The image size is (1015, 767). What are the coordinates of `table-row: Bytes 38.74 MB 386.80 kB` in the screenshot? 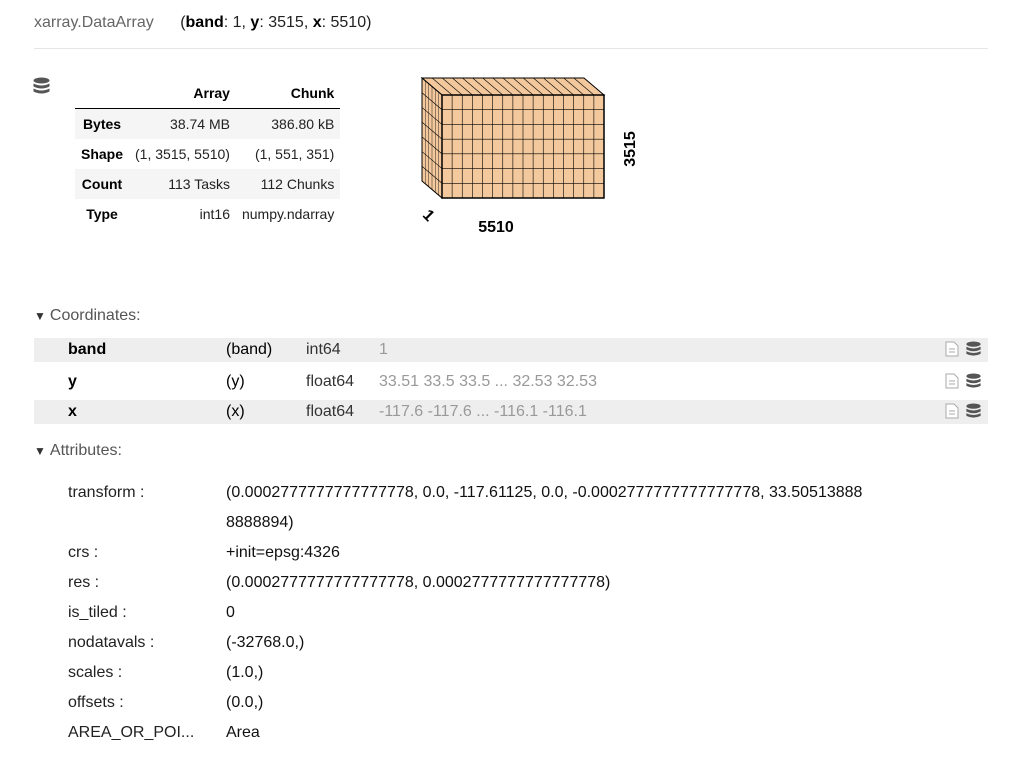 It's located at (208, 123).